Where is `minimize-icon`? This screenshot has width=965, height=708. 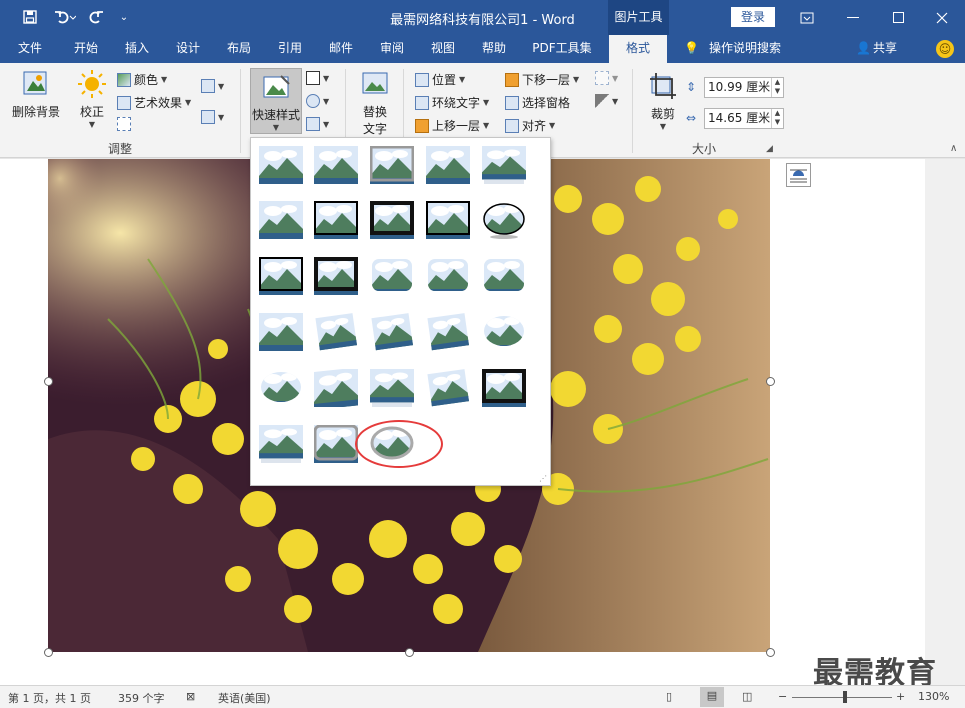
minimize-icon is located at coordinates (853, 17).